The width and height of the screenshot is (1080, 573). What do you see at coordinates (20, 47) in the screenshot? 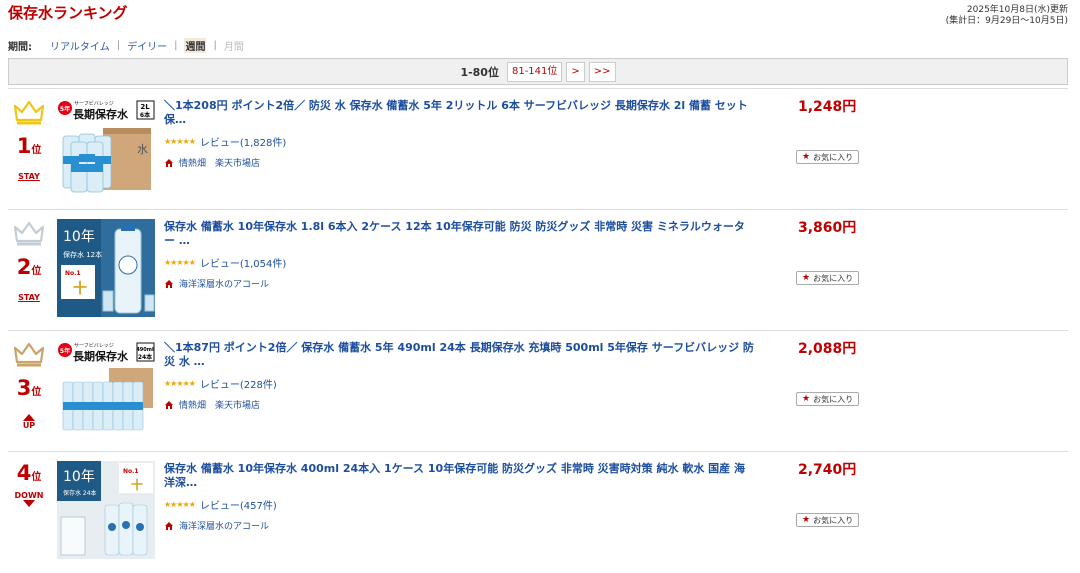
I see `period-label: 期間:` at bounding box center [20, 47].